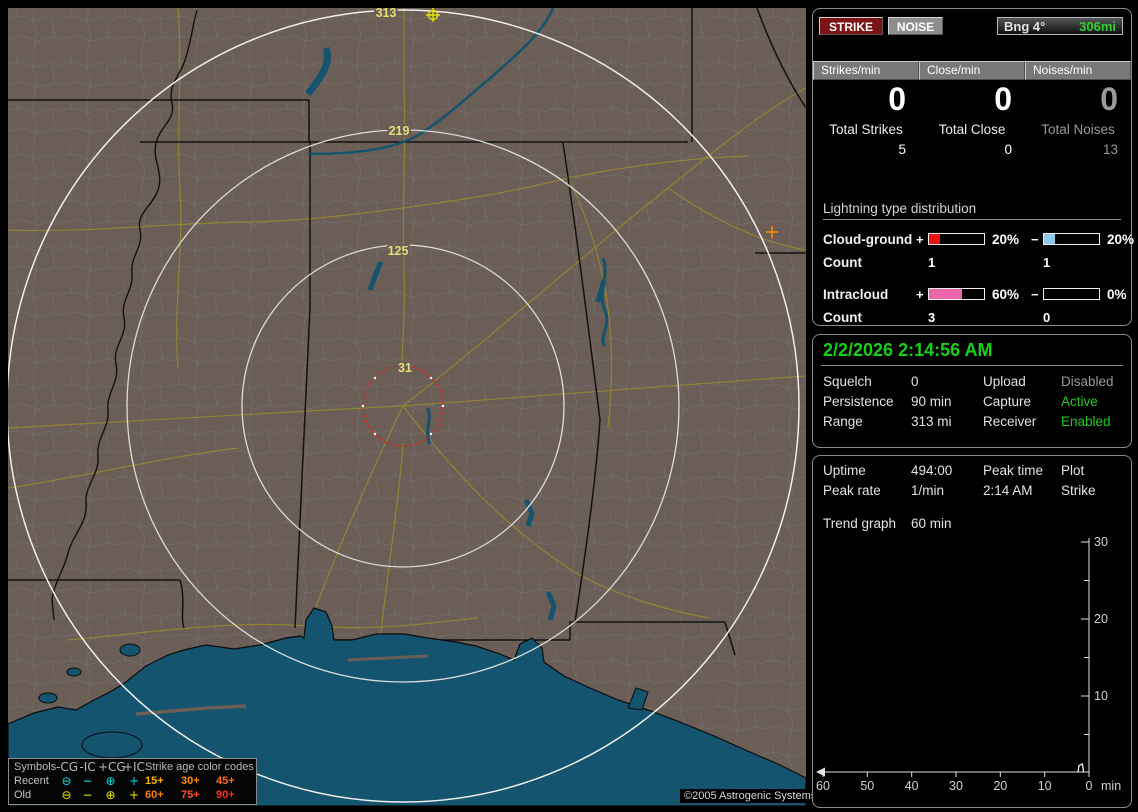 This screenshot has height=812, width=1138. What do you see at coordinates (931, 421) in the screenshot?
I see `range-value: 313 mi` at bounding box center [931, 421].